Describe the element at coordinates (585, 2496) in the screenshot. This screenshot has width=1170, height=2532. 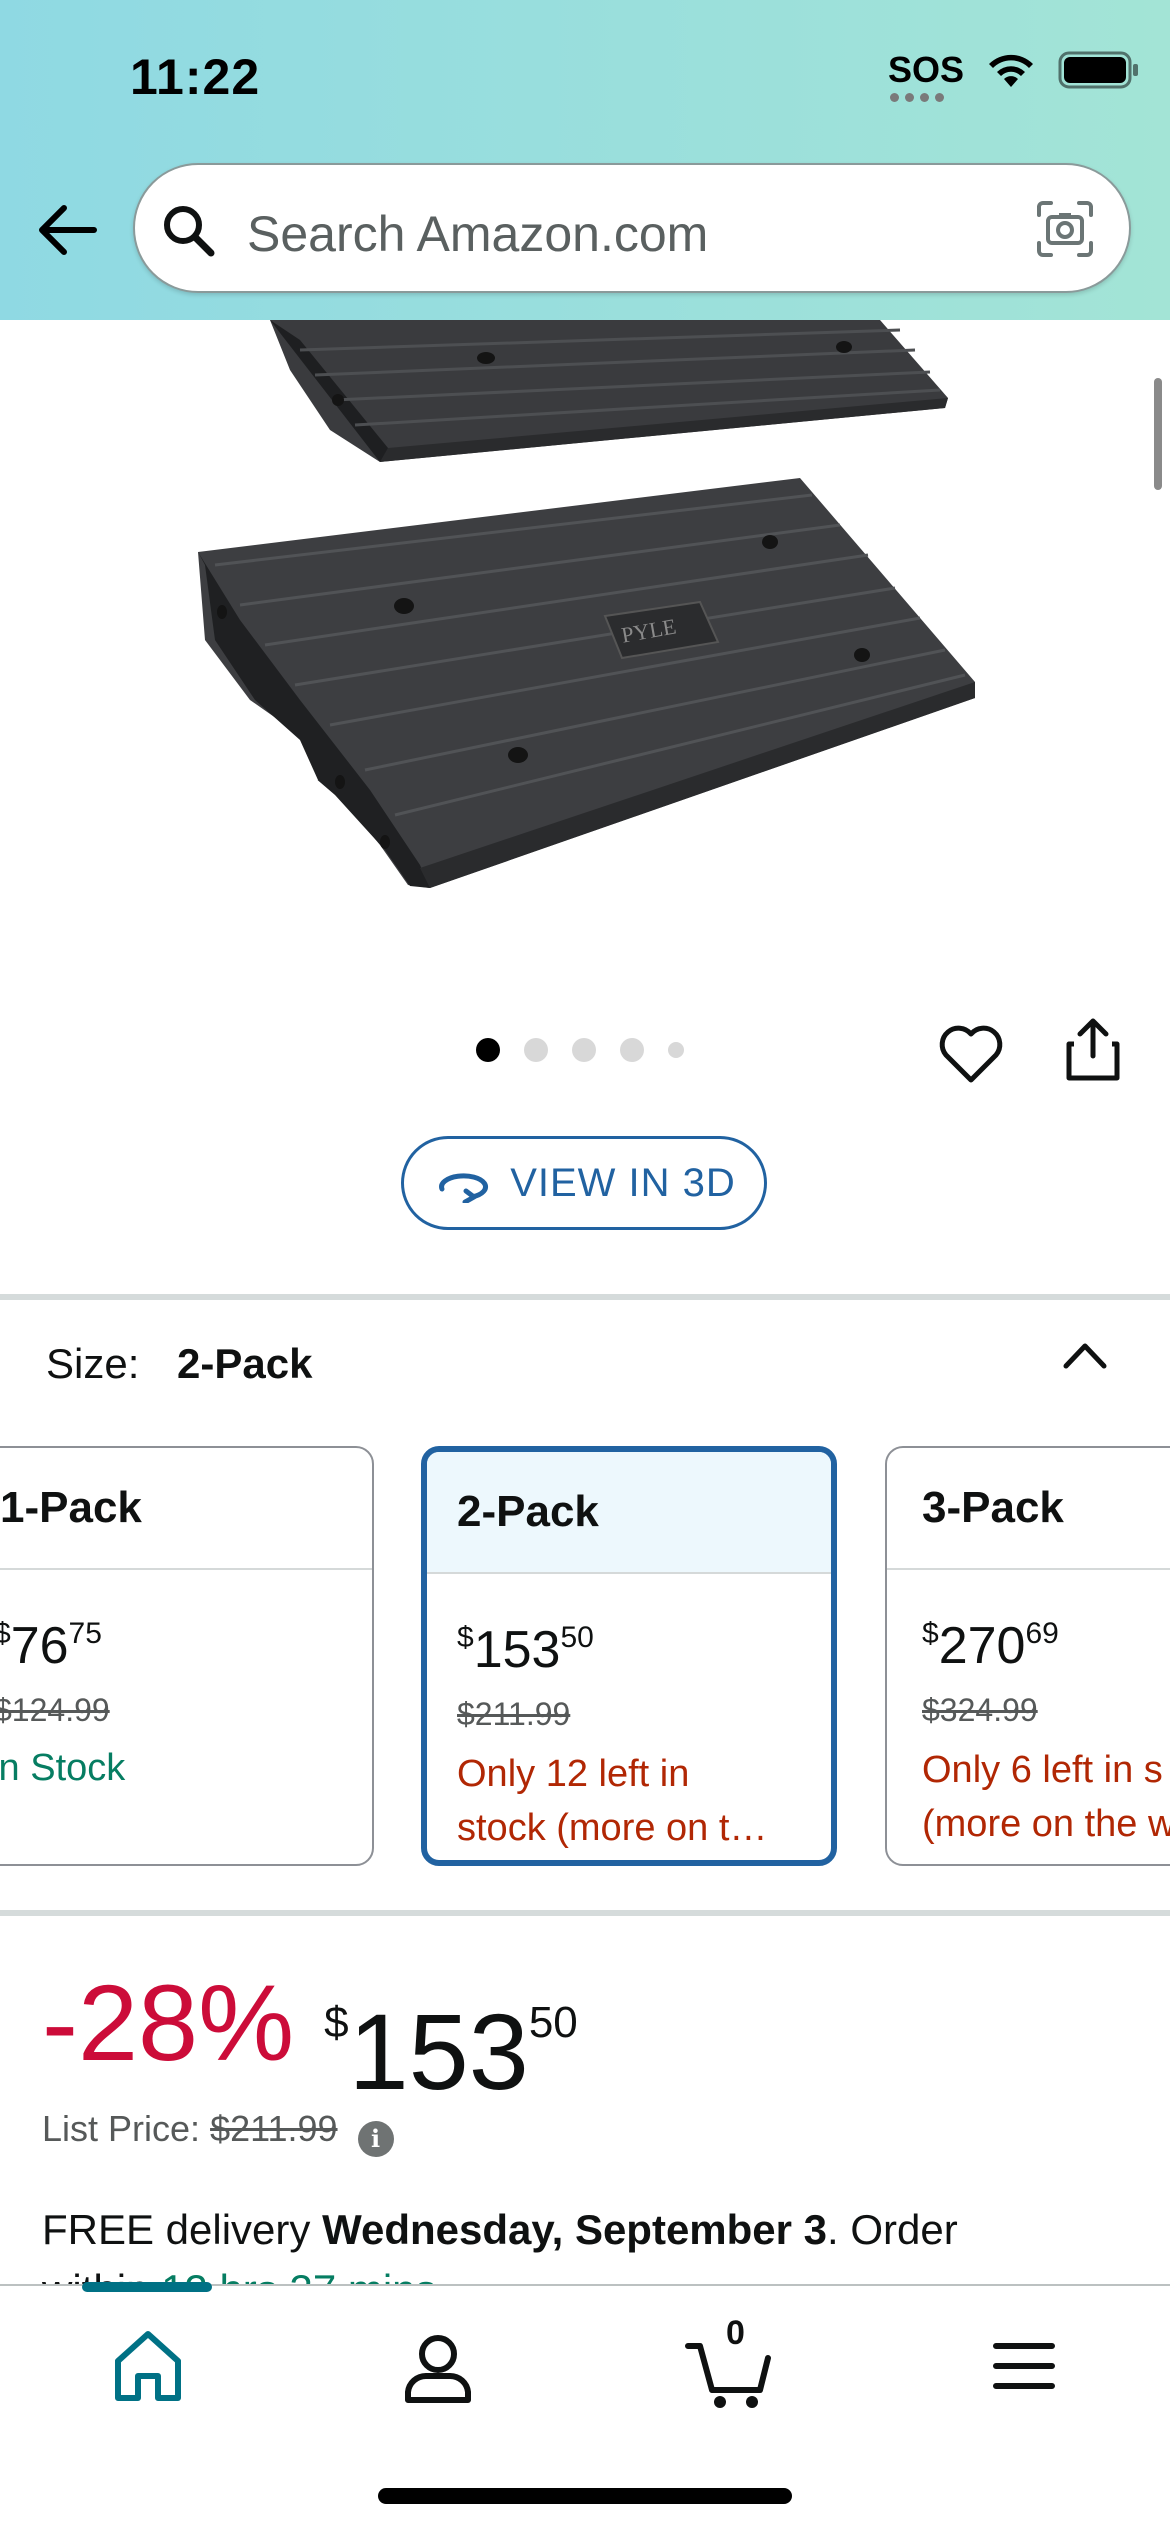
I see `home-indicator` at that location.